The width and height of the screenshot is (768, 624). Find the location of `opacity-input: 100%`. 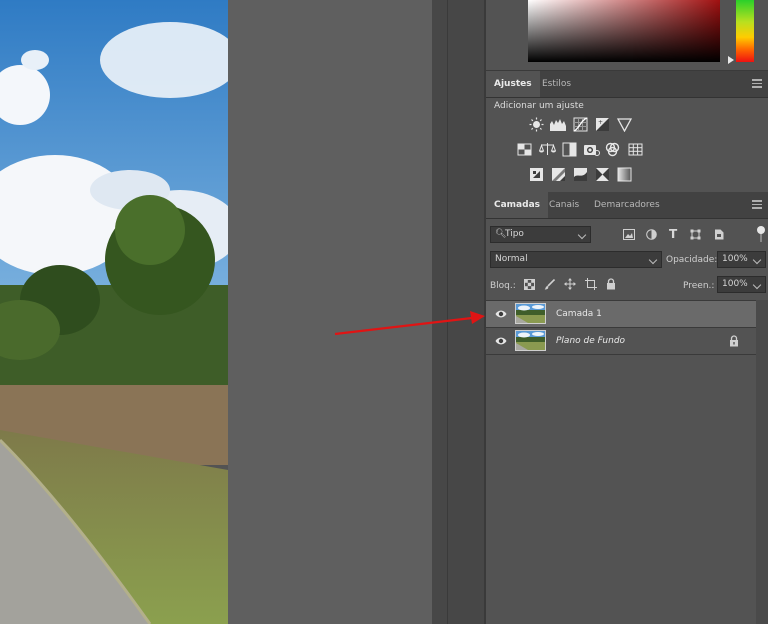

opacity-input: 100% is located at coordinates (741, 259).